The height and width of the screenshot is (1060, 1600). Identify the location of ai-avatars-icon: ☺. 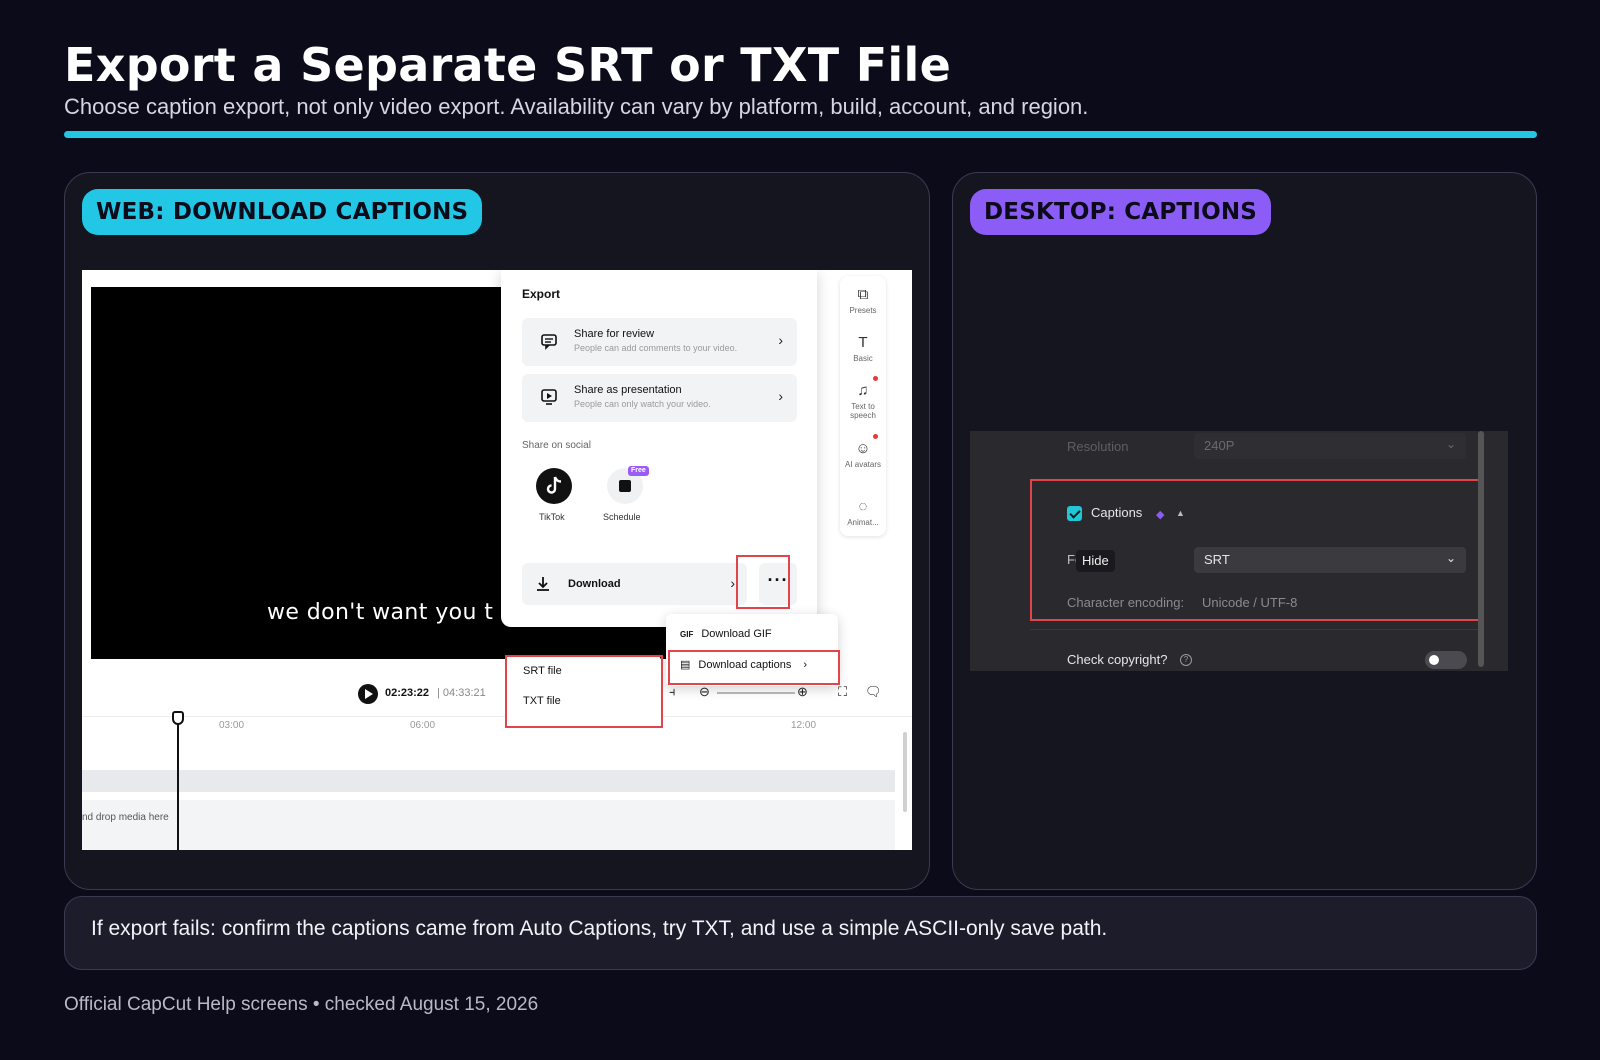
(863, 448).